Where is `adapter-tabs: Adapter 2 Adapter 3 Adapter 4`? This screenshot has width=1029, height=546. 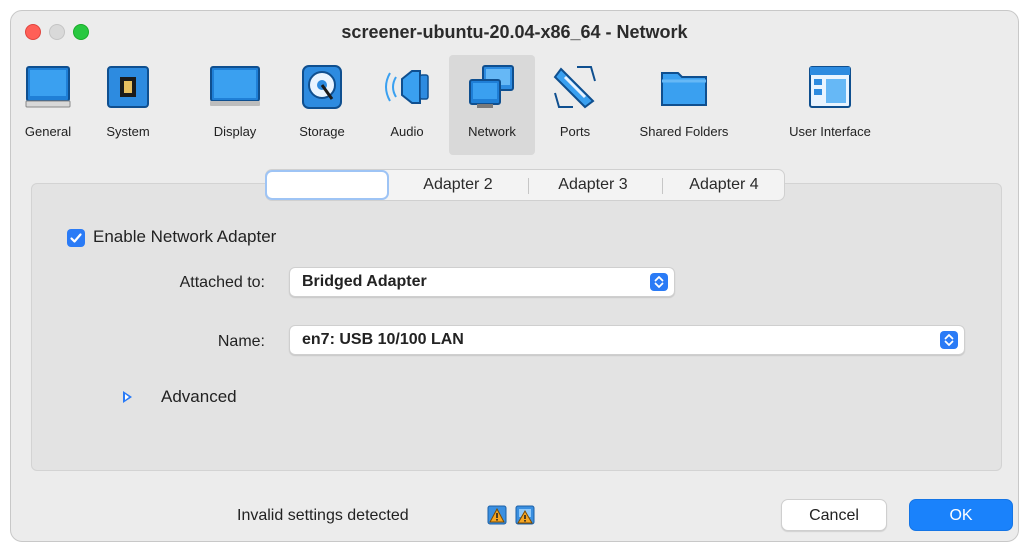
adapter-tabs: Adapter 2 Adapter 3 Adapter 4 is located at coordinates (525, 185).